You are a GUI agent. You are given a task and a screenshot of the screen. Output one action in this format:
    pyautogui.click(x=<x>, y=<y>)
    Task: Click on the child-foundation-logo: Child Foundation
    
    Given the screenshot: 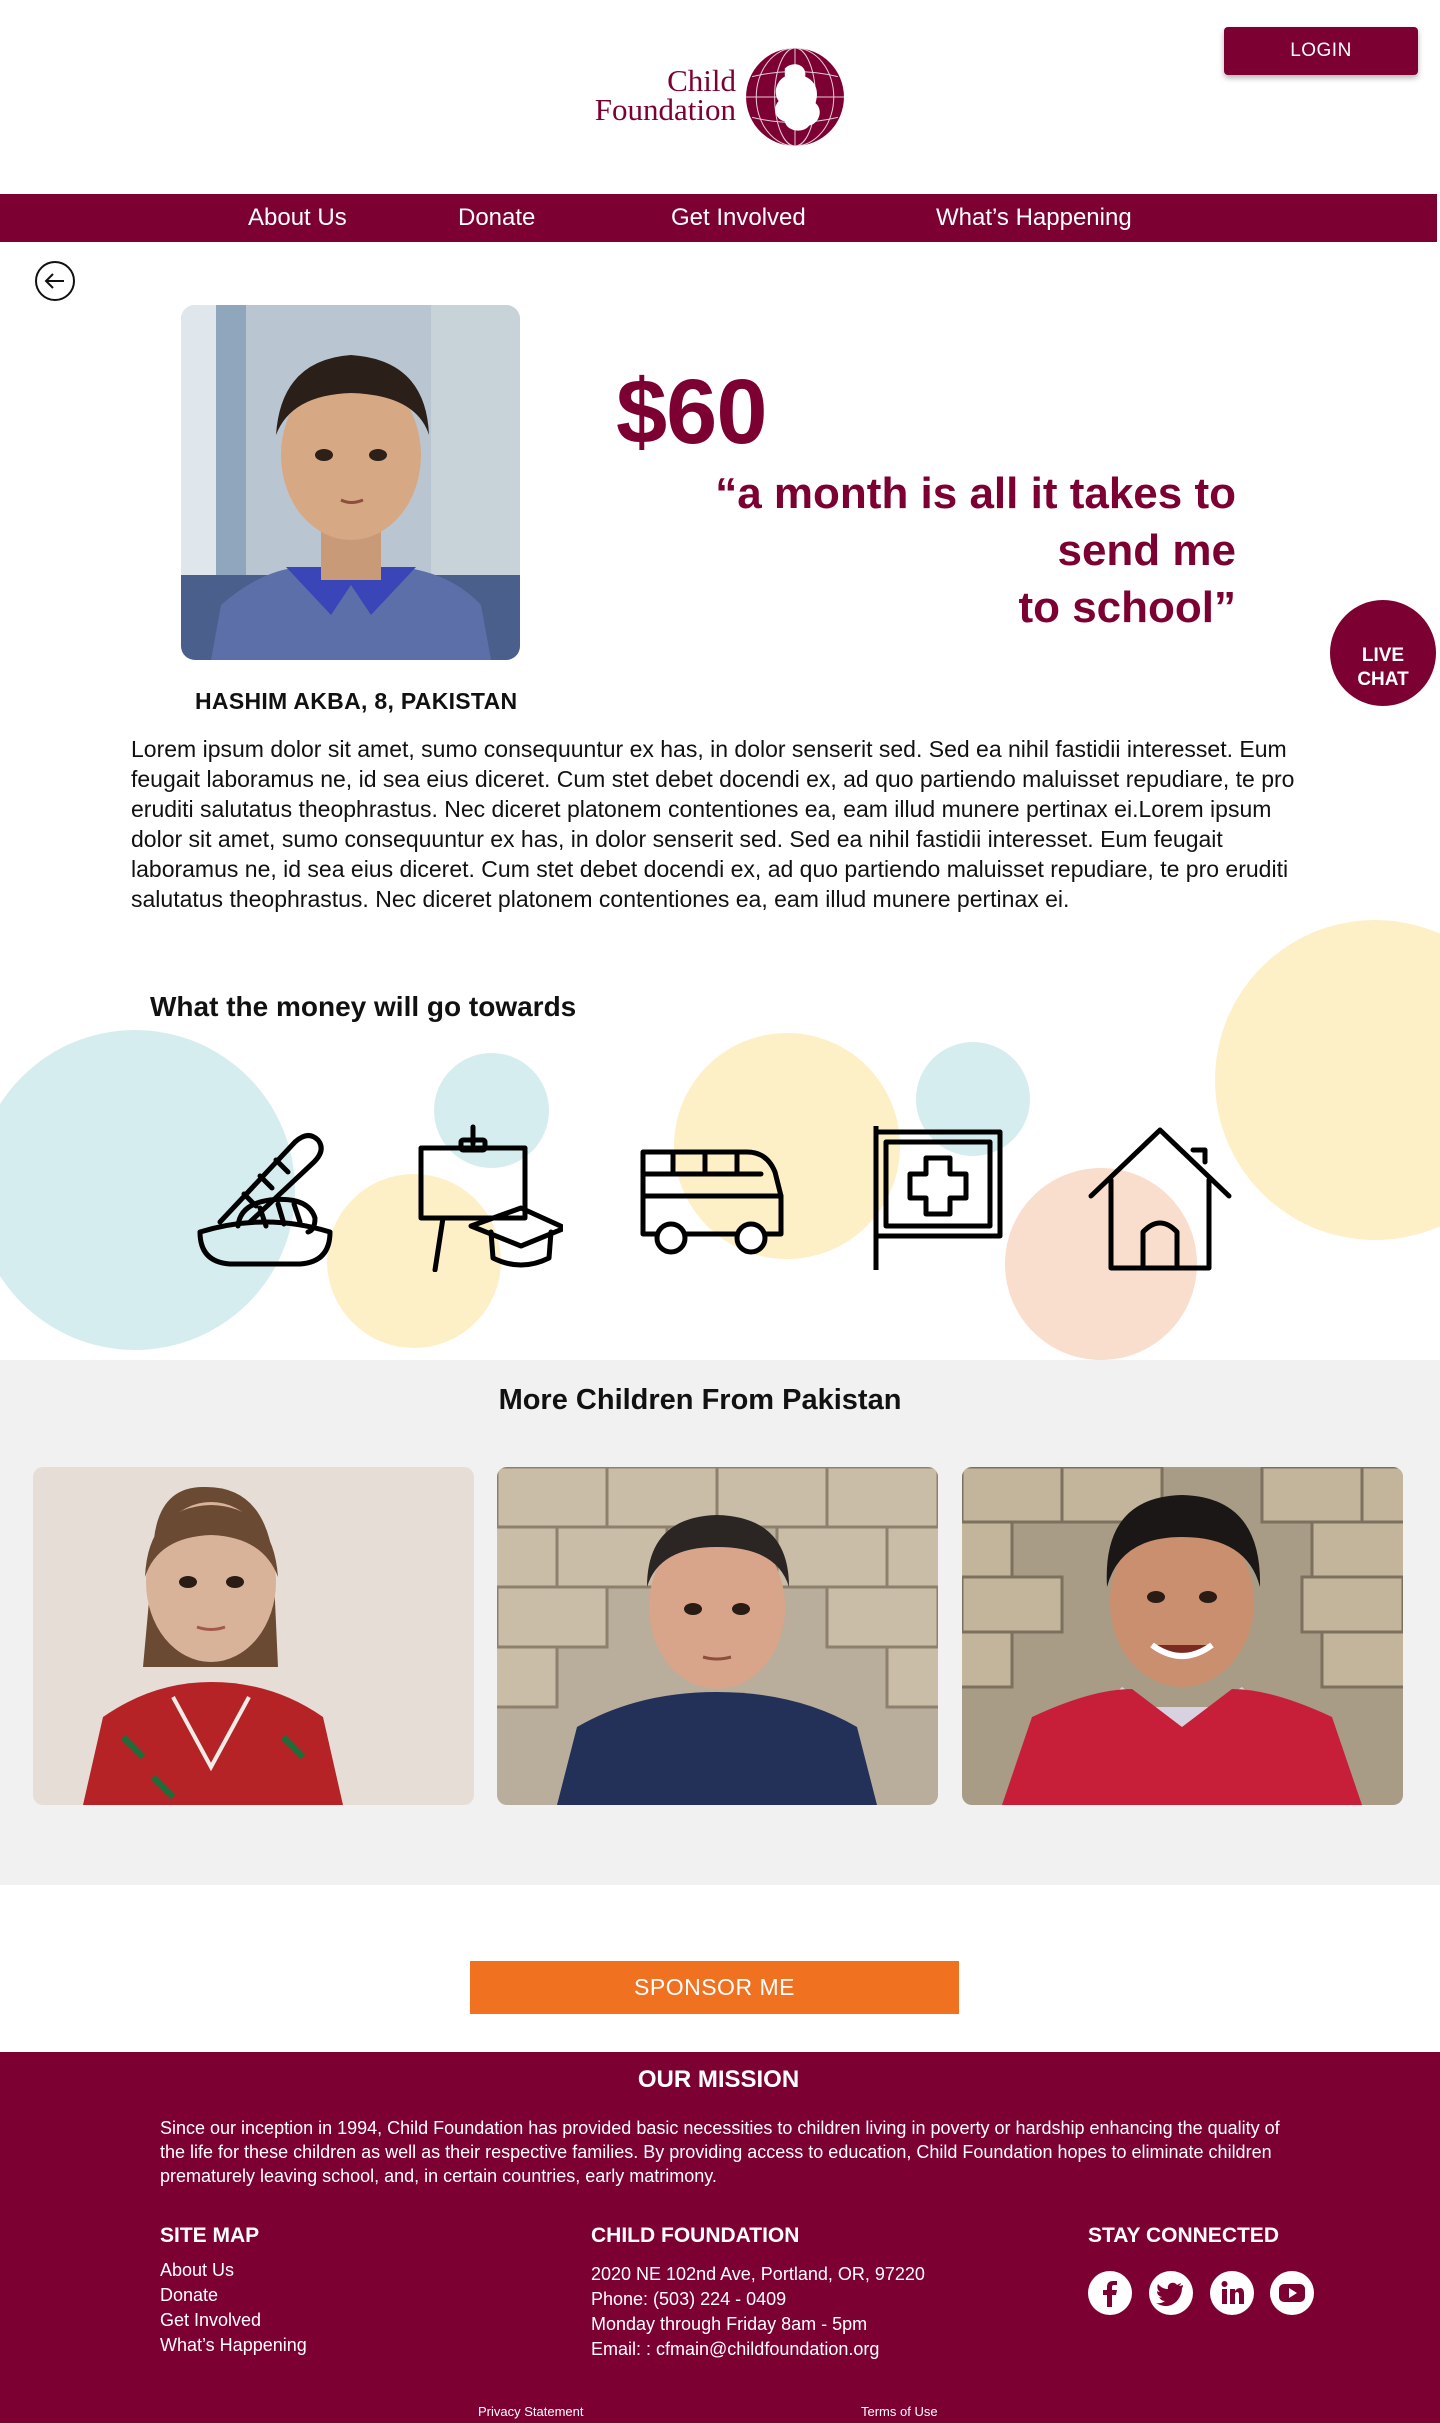 What is the action you would take?
    pyautogui.click(x=714, y=97)
    